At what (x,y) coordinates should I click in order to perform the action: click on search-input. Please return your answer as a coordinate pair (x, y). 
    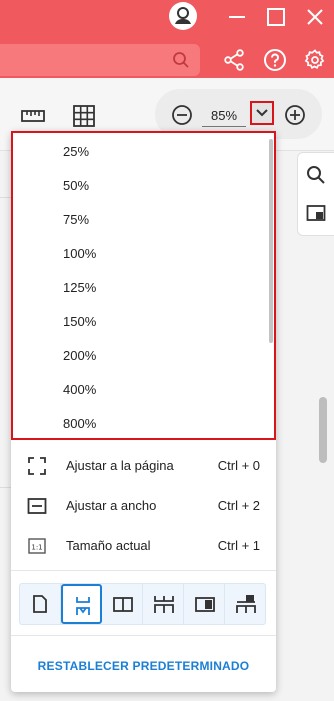
    Looking at the image, I should click on (100, 60).